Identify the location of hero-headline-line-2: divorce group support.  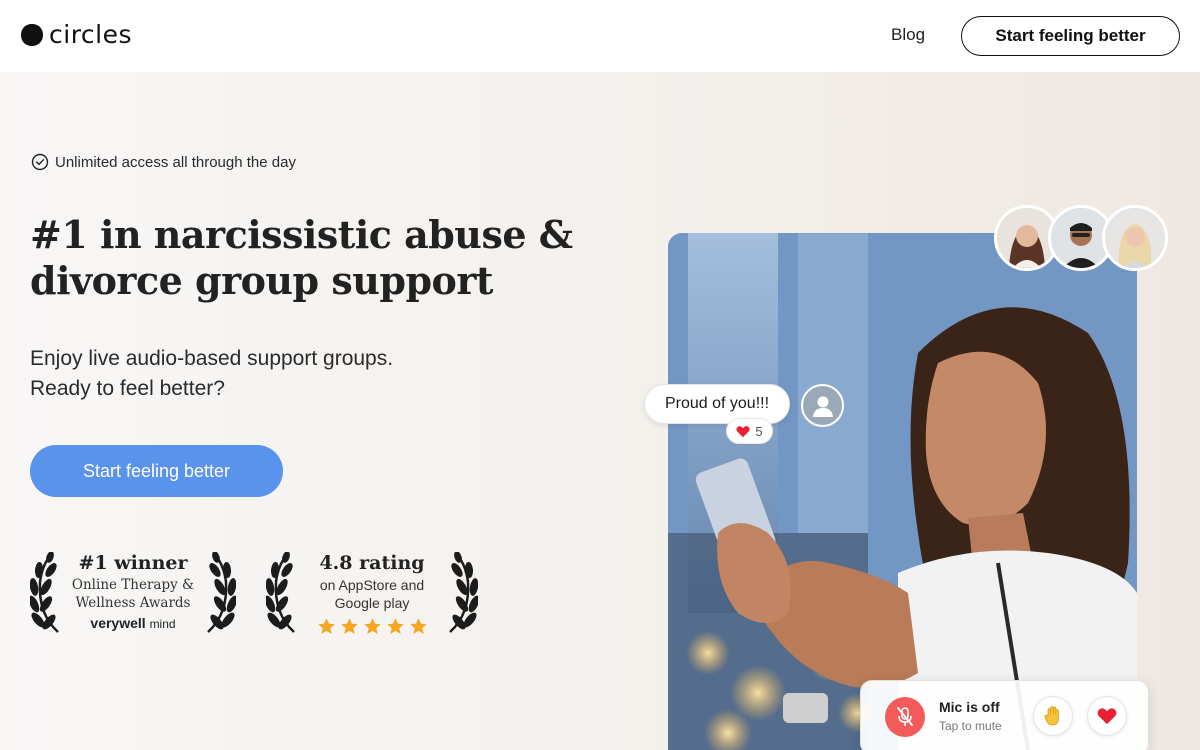
(261, 280).